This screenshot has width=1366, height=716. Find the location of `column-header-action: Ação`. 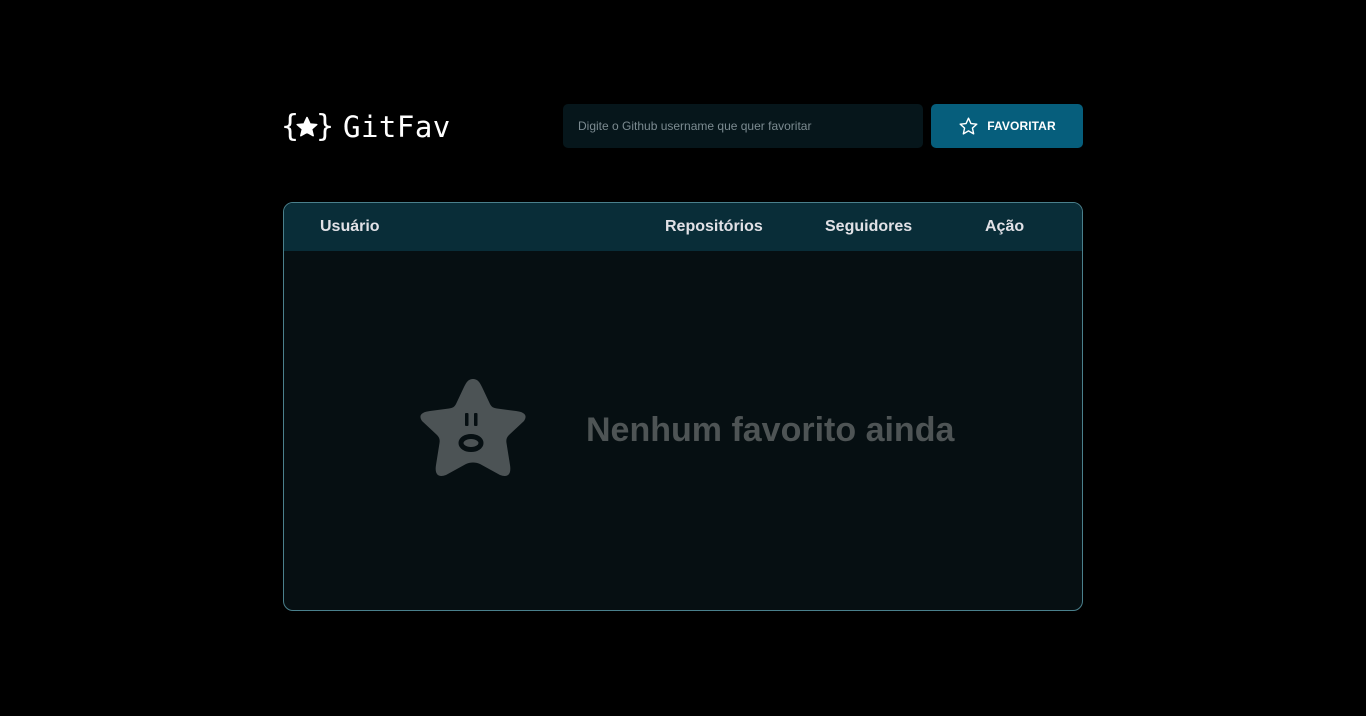

column-header-action: Ação is located at coordinates (1005, 226).